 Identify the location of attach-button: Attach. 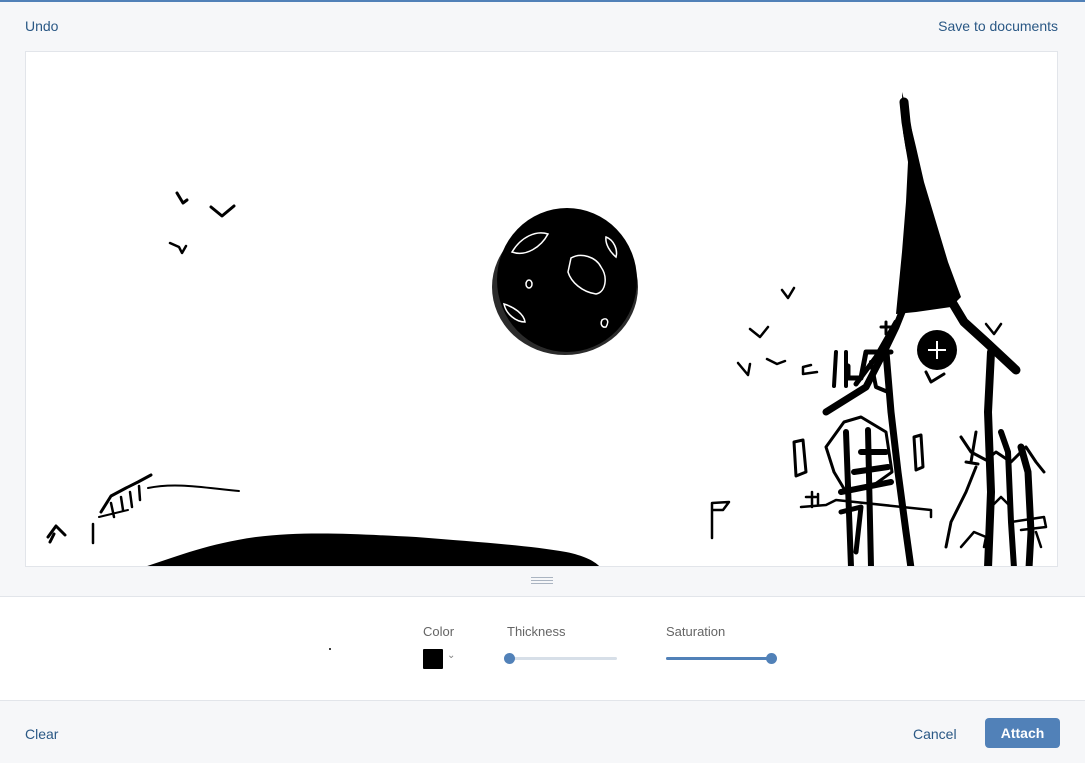
(1022, 733).